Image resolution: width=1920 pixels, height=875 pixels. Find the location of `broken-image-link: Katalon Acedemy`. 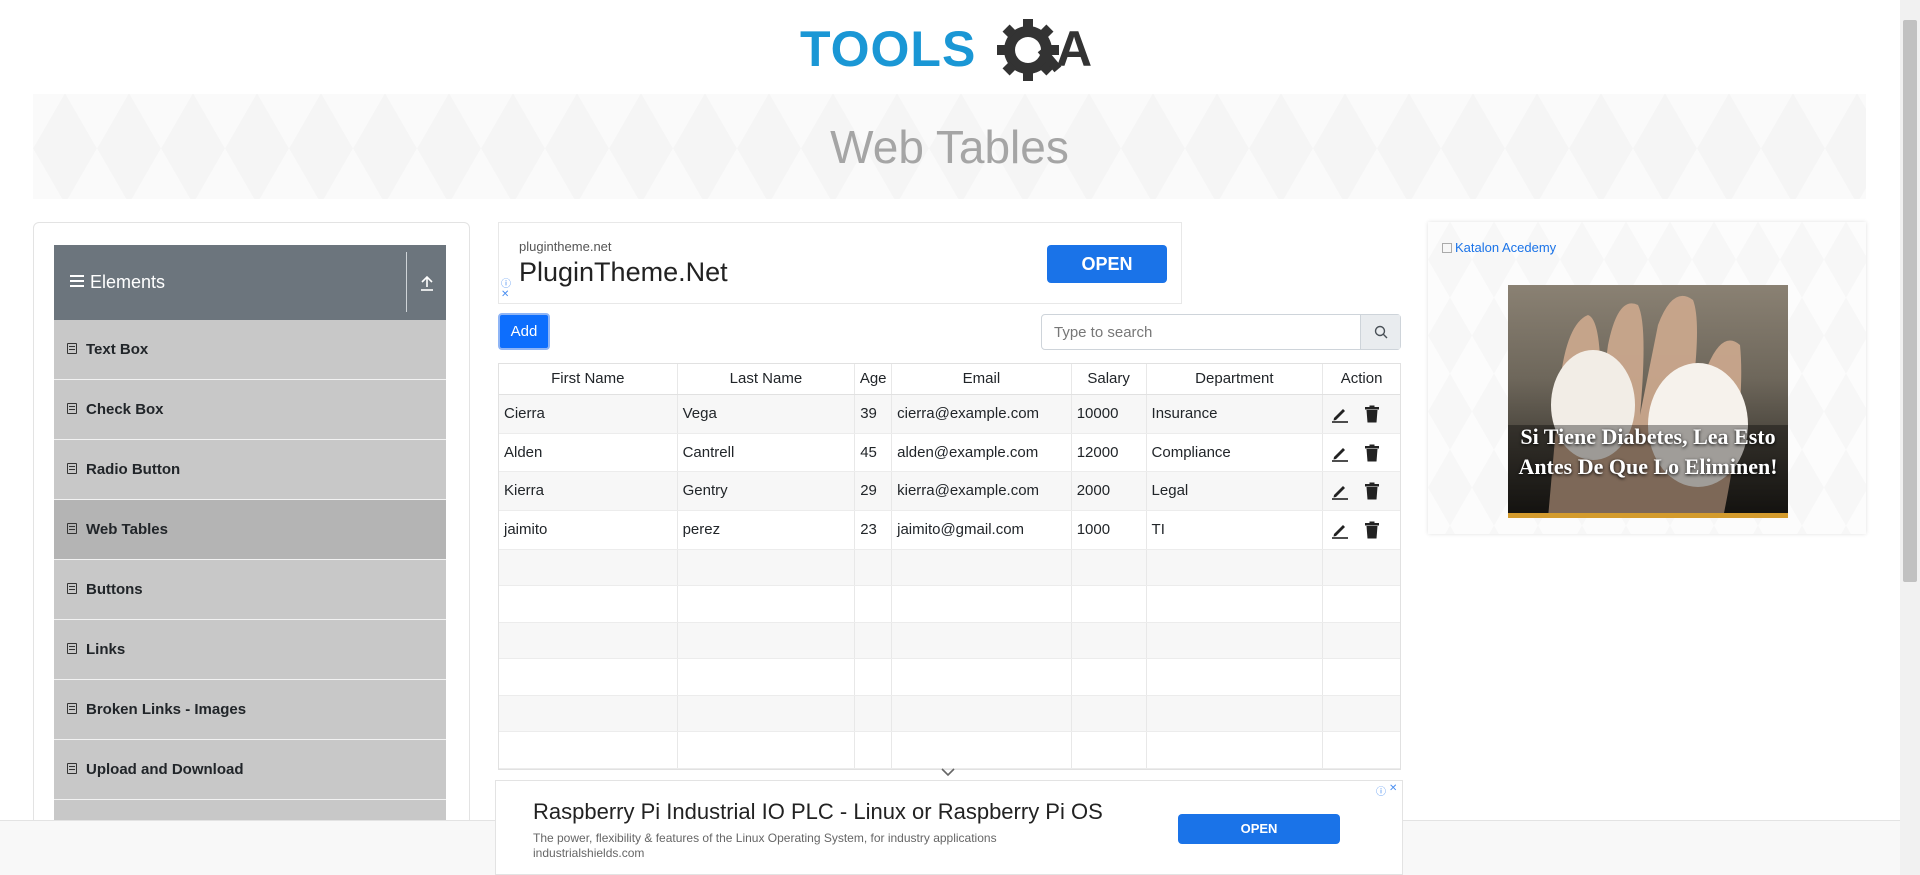

broken-image-link: Katalon Acedemy is located at coordinates (1499, 247).